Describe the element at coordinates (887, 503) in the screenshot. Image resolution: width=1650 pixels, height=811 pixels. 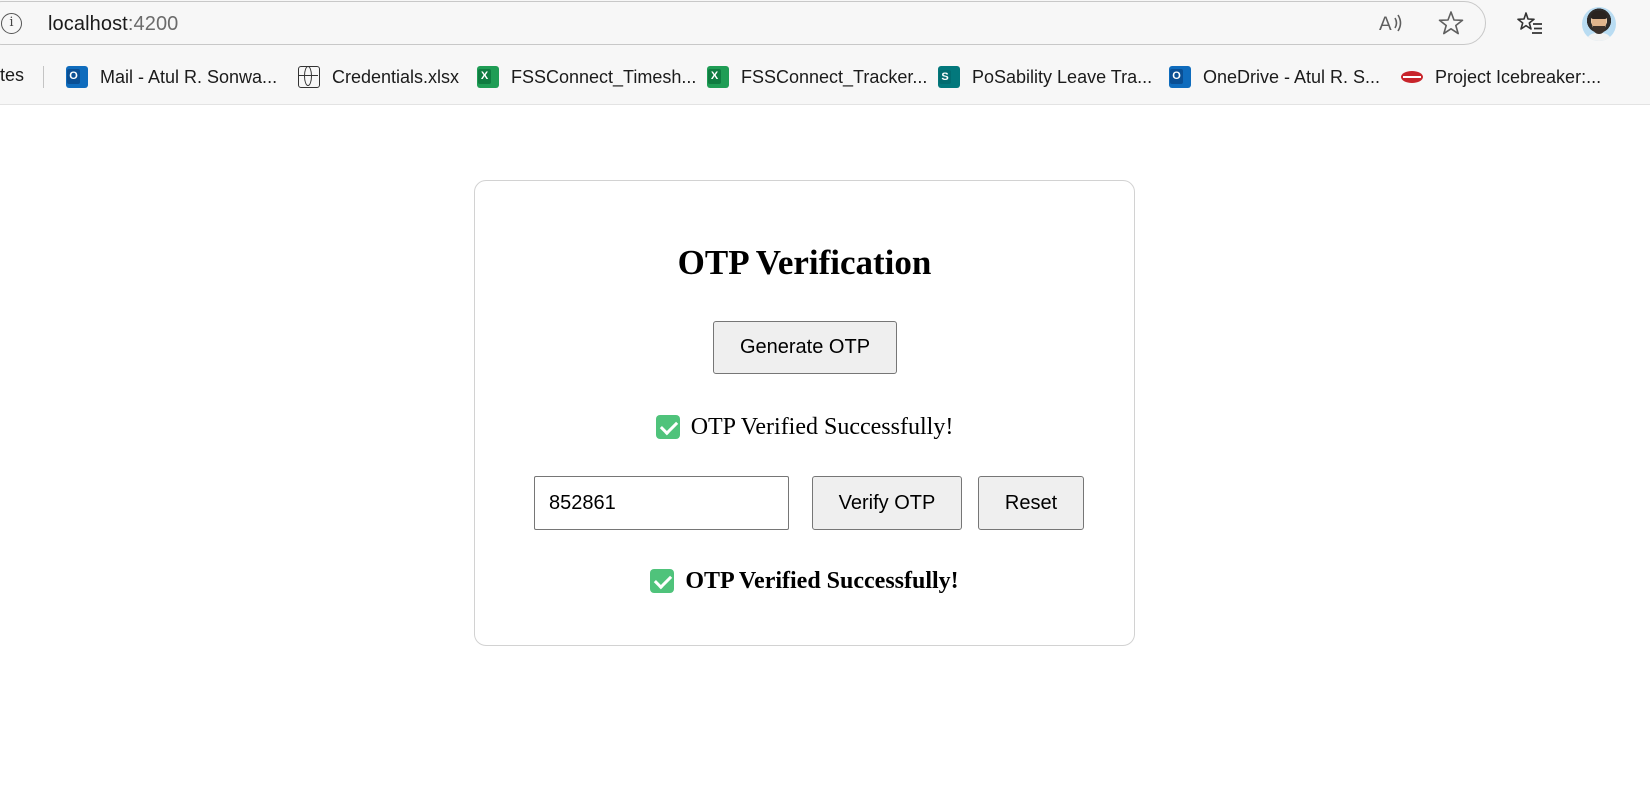
I see `verify-otp-button: Verify OTP` at that location.